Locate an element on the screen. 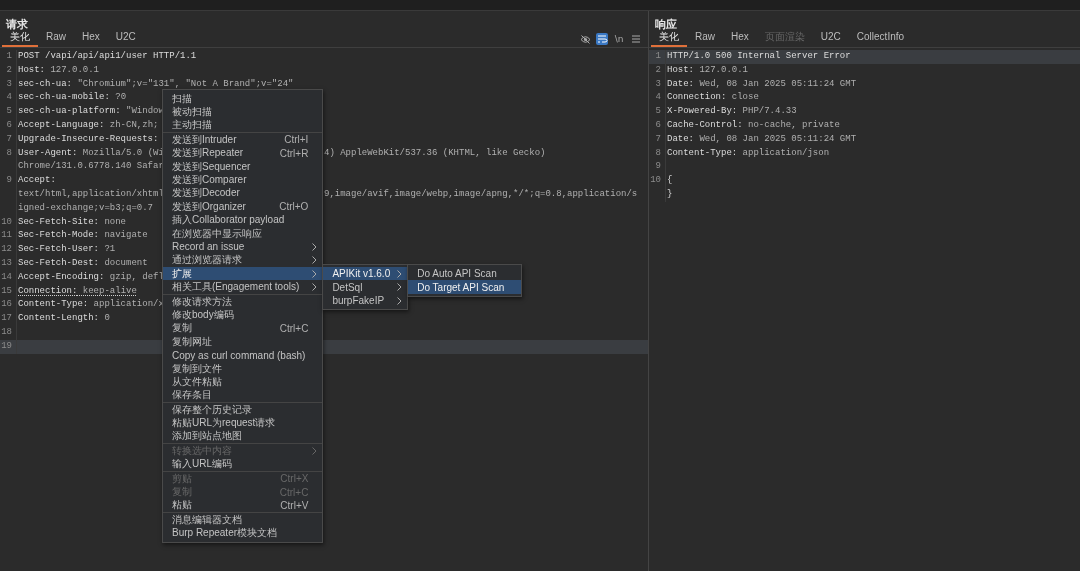  tab: CollectInfo is located at coordinates (880, 39).